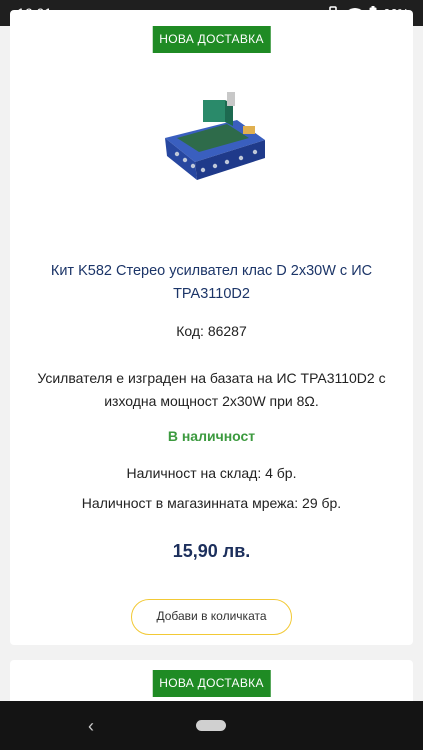 This screenshot has height=750, width=423. Describe the element at coordinates (215, 145) in the screenshot. I see `product-image` at that location.